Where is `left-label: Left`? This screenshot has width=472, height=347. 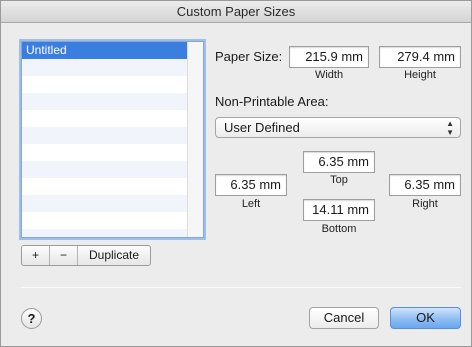 left-label: Left is located at coordinates (251, 204).